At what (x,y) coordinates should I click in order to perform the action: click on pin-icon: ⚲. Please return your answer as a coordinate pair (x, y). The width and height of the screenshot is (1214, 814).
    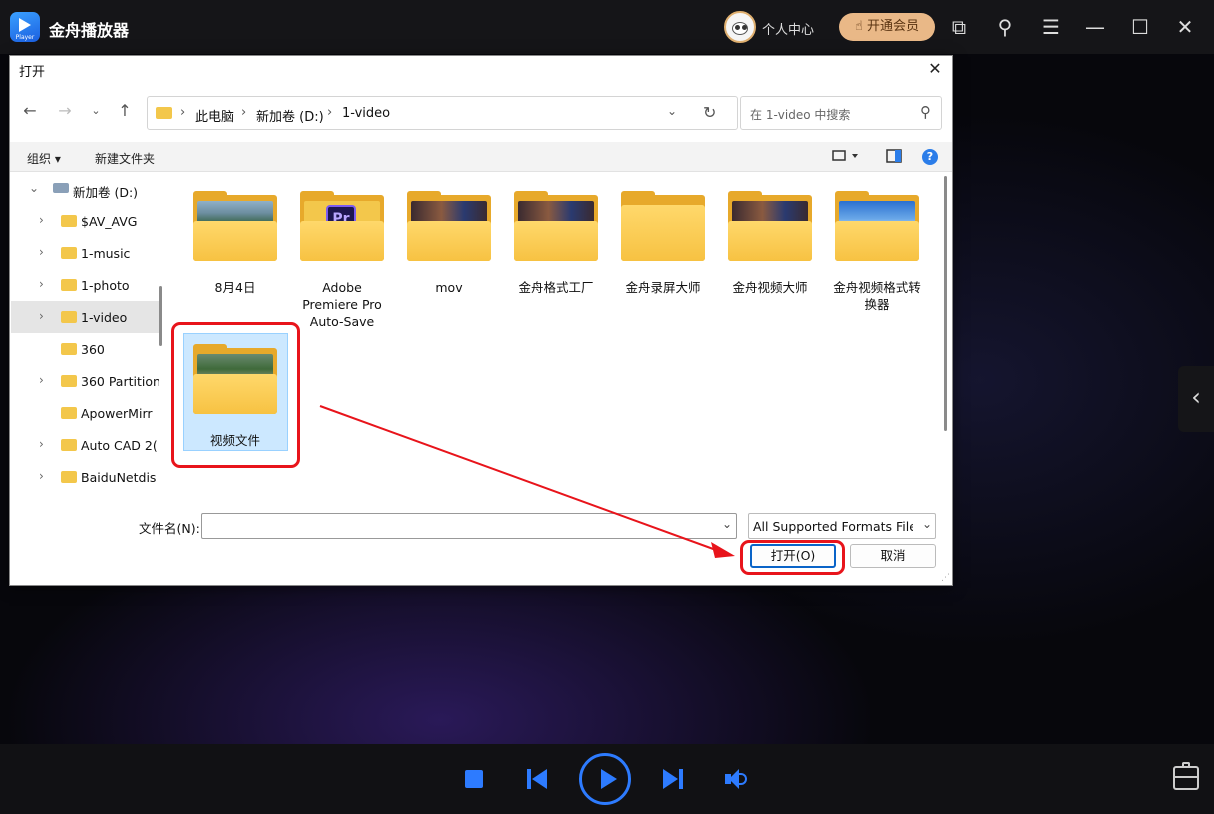
    Looking at the image, I should click on (1005, 27).